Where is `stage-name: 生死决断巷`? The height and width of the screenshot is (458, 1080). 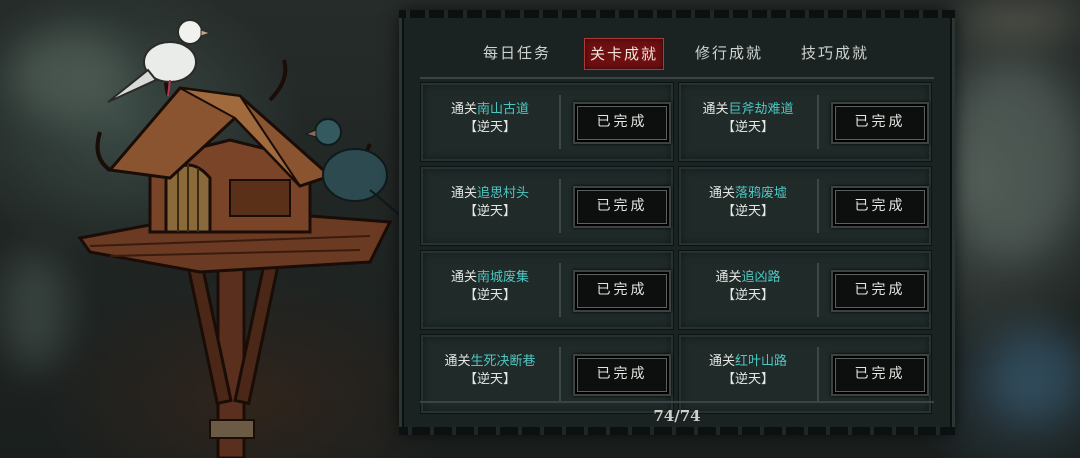
stage-name: 生死决断巷 is located at coordinates (503, 361).